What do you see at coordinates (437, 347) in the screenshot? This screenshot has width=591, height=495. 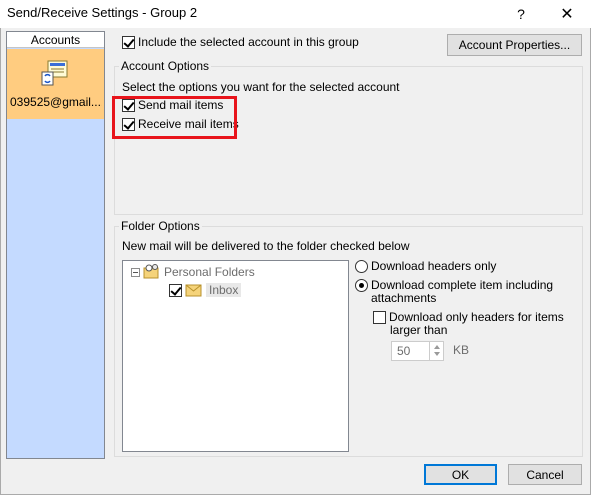 I see `spin-up-icon` at bounding box center [437, 347].